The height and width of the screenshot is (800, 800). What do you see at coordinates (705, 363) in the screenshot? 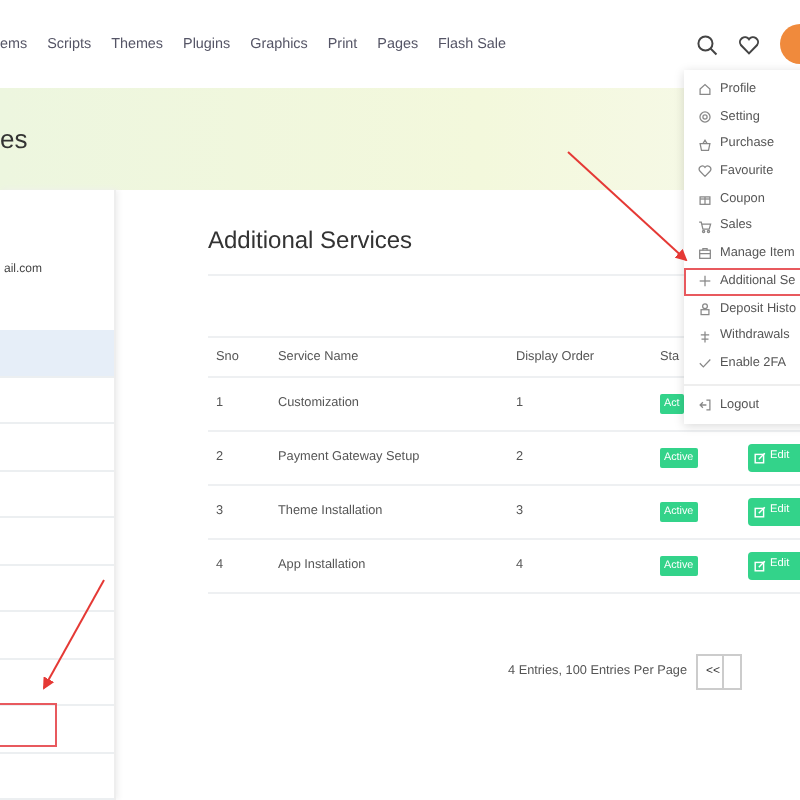
I see `check-icon` at bounding box center [705, 363].